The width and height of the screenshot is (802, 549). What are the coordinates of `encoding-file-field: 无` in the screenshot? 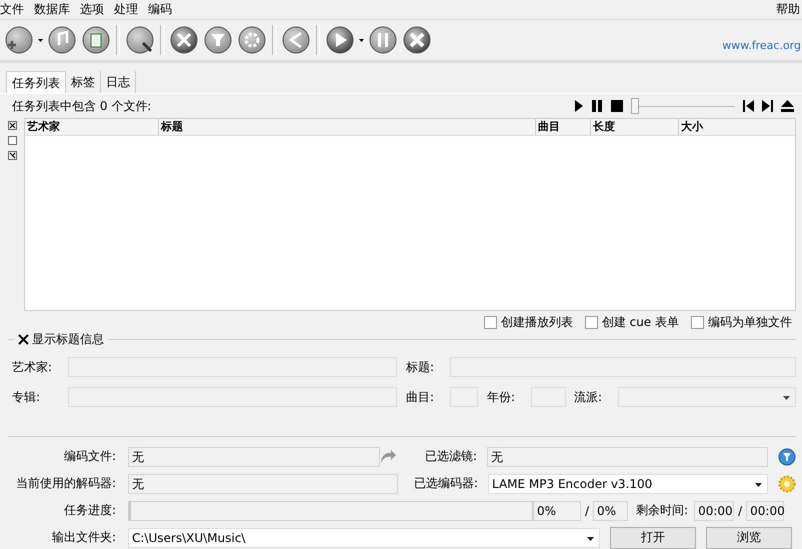 It's located at (254, 456).